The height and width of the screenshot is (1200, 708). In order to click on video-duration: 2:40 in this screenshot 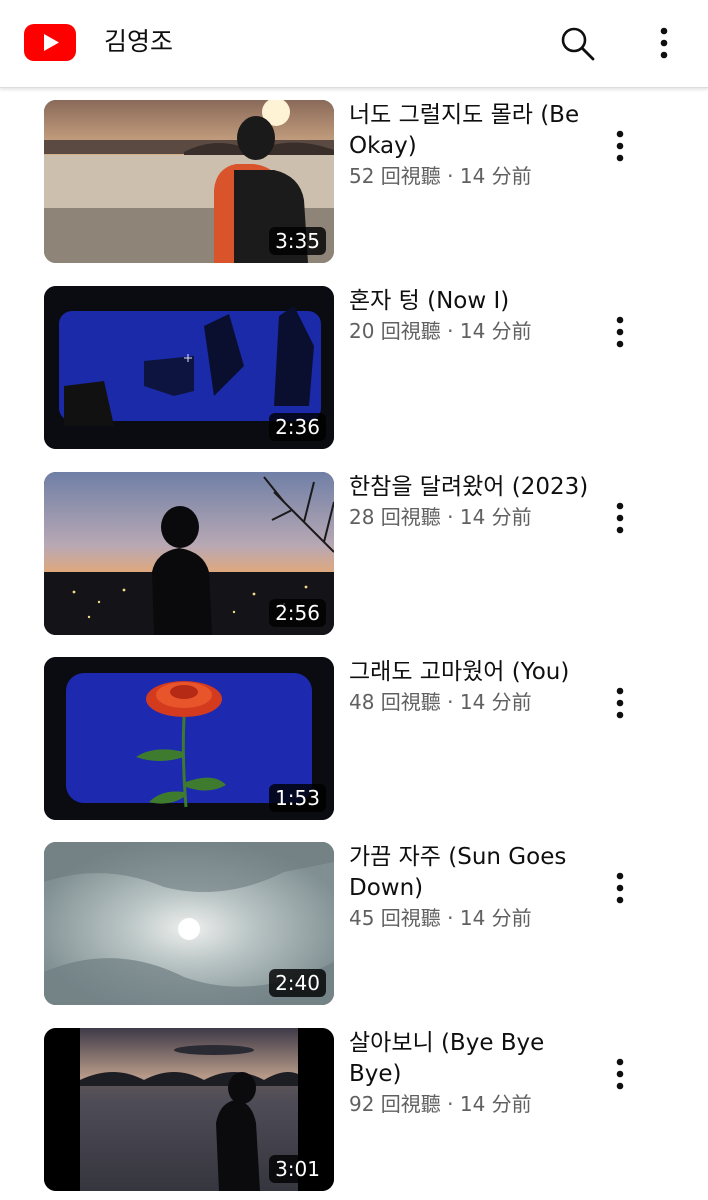, I will do `click(297, 983)`.